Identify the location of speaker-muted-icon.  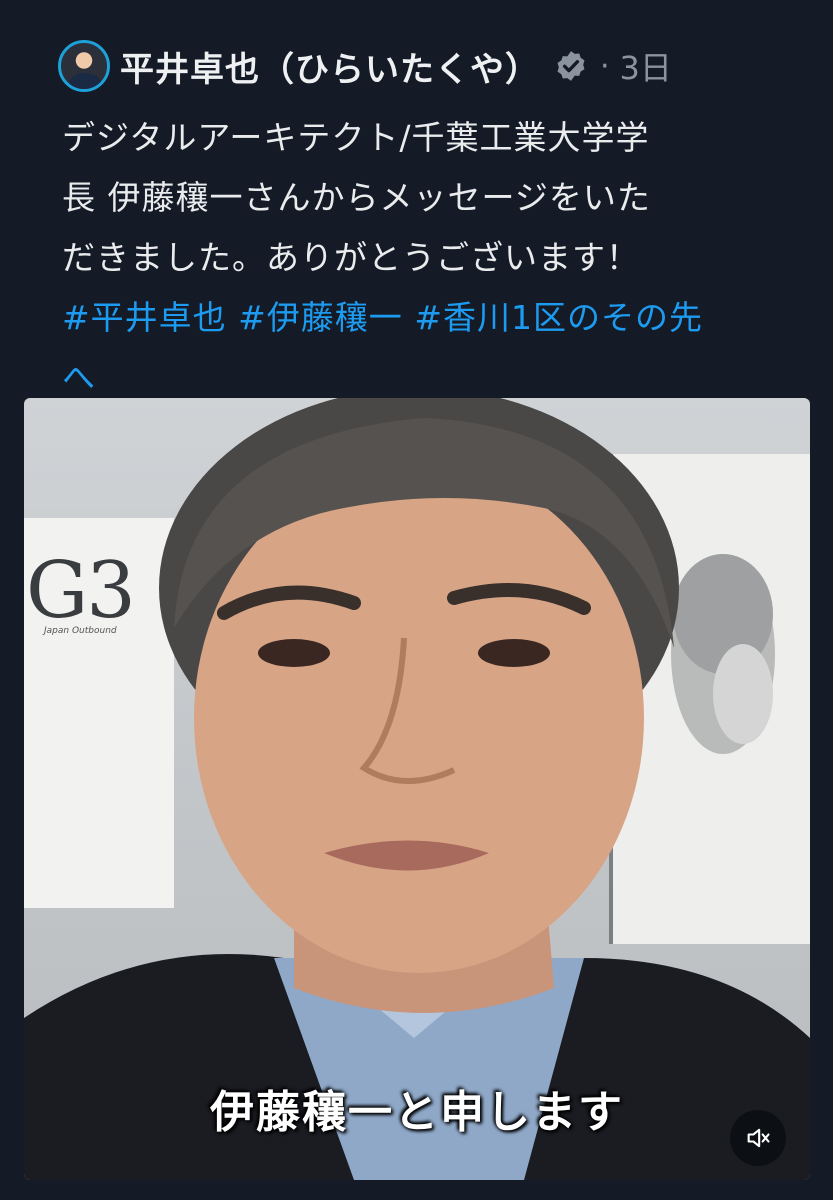
(758, 1138).